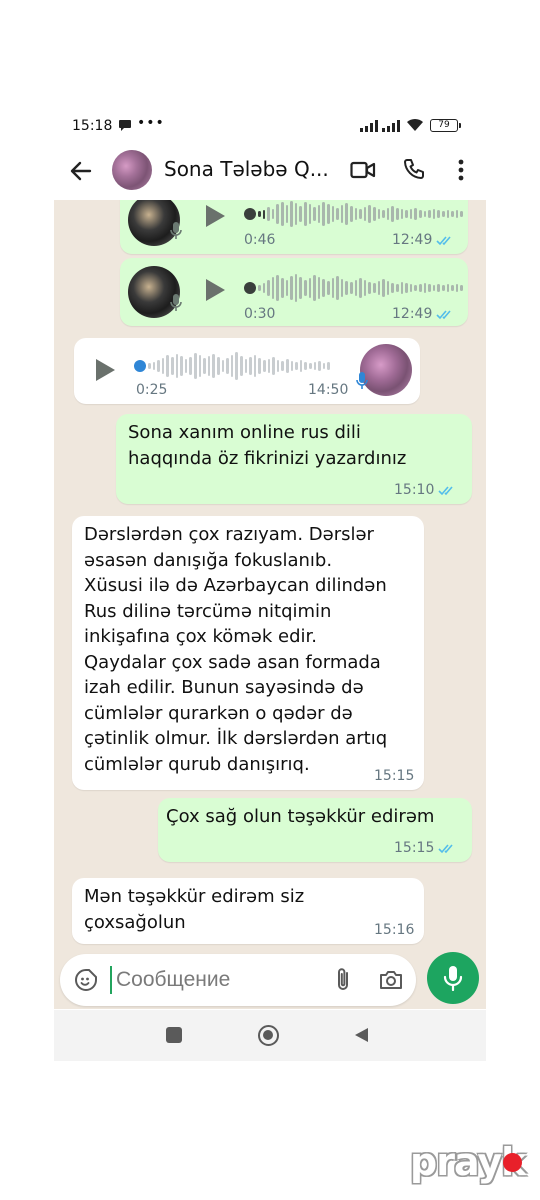  Describe the element at coordinates (315, 830) in the screenshot. I see `text-message-outgoing: Çox sağ olun təşəkkür edirəm 15:15` at that location.